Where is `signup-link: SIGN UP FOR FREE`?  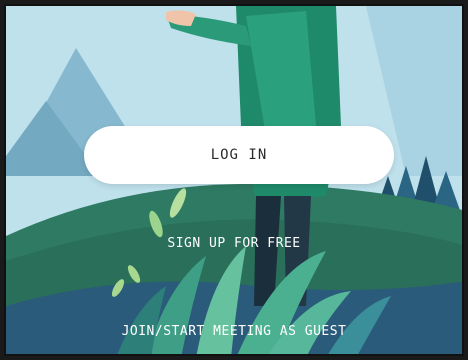
signup-link: SIGN UP FOR FREE is located at coordinates (234, 243).